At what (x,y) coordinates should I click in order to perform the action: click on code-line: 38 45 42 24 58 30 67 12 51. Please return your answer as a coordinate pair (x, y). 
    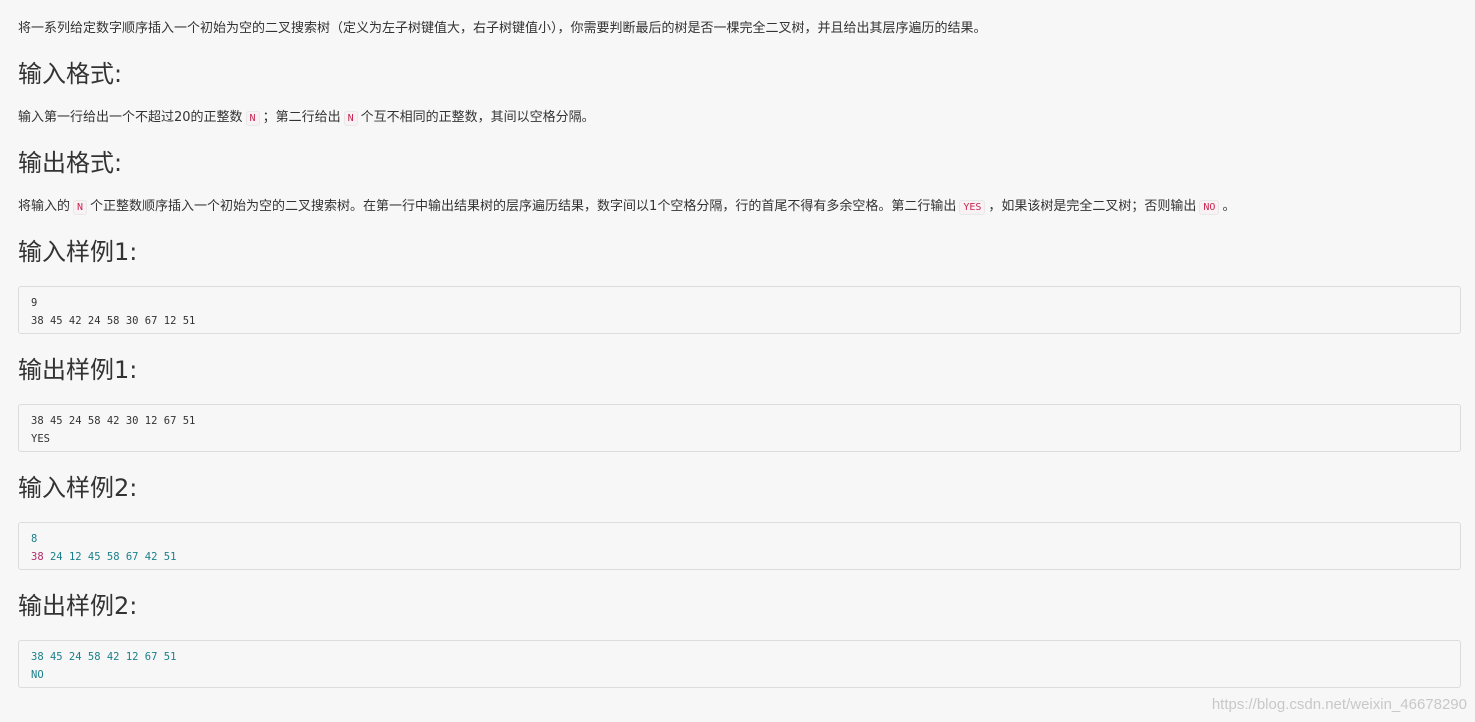
    Looking at the image, I should click on (113, 321).